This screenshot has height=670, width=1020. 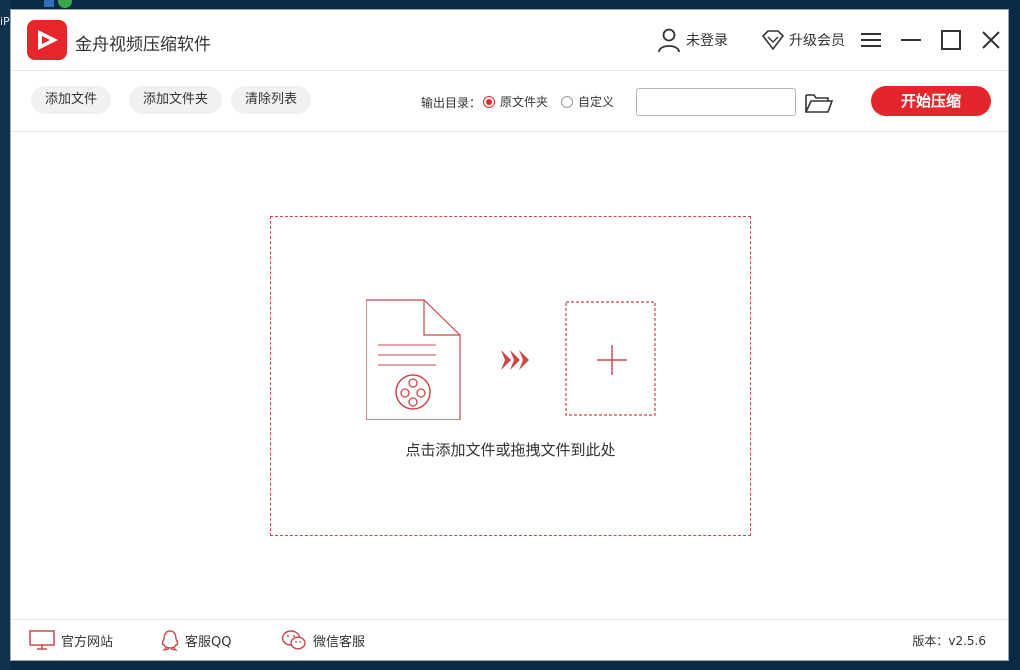 I want to click on footer: 官方网站 客服QQ 微信客服 版本：v2.5.6, so click(x=509, y=639).